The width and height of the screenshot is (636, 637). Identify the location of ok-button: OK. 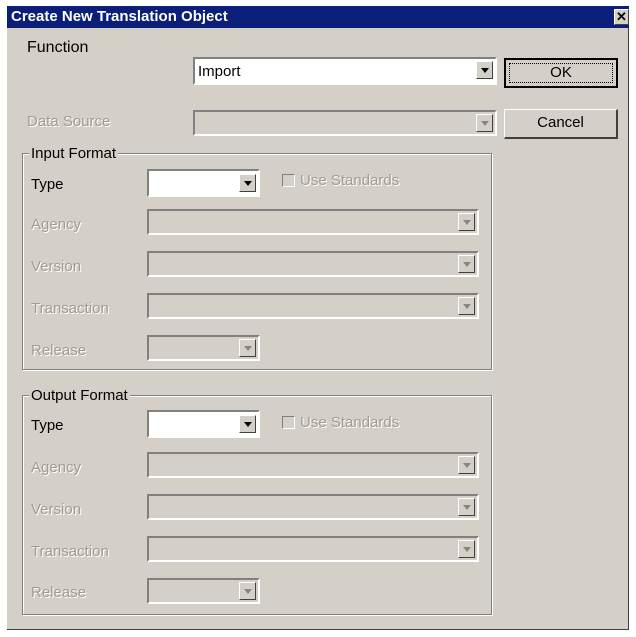
(561, 73).